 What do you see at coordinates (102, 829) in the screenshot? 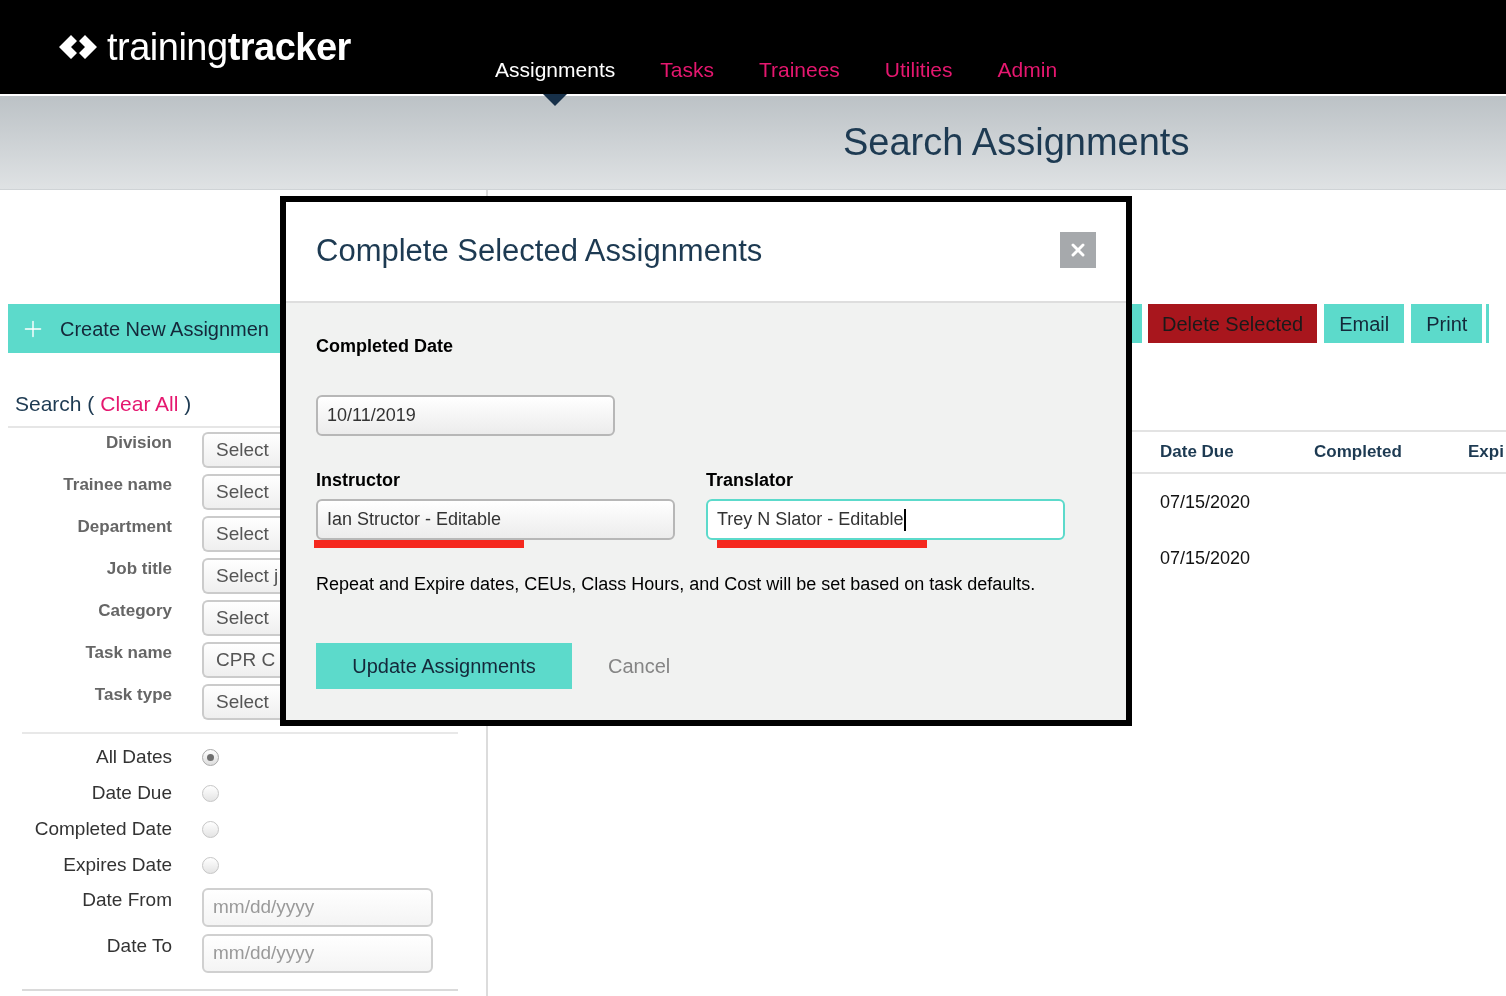
I see `radio-label: Completed Date` at bounding box center [102, 829].